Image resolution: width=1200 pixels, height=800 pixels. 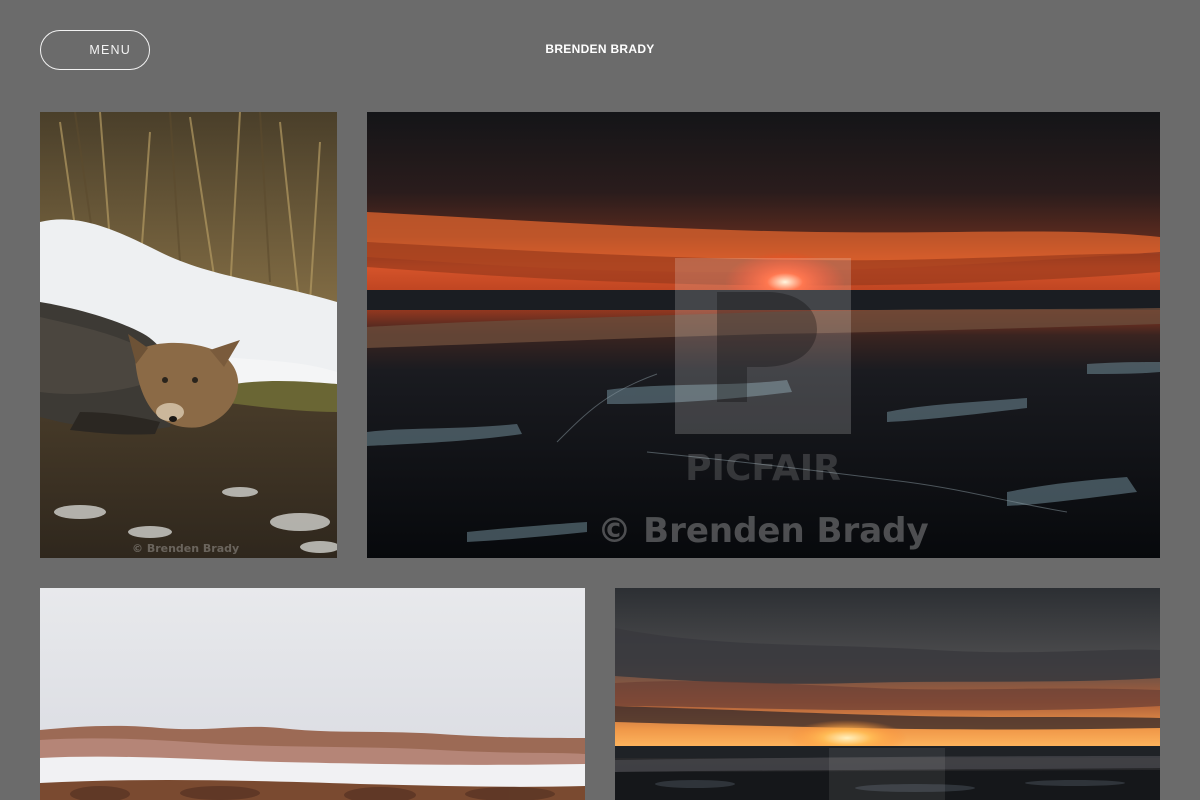 What do you see at coordinates (762, 531) in the screenshot?
I see `sunset-valley-watermark: © Brenden Brady` at bounding box center [762, 531].